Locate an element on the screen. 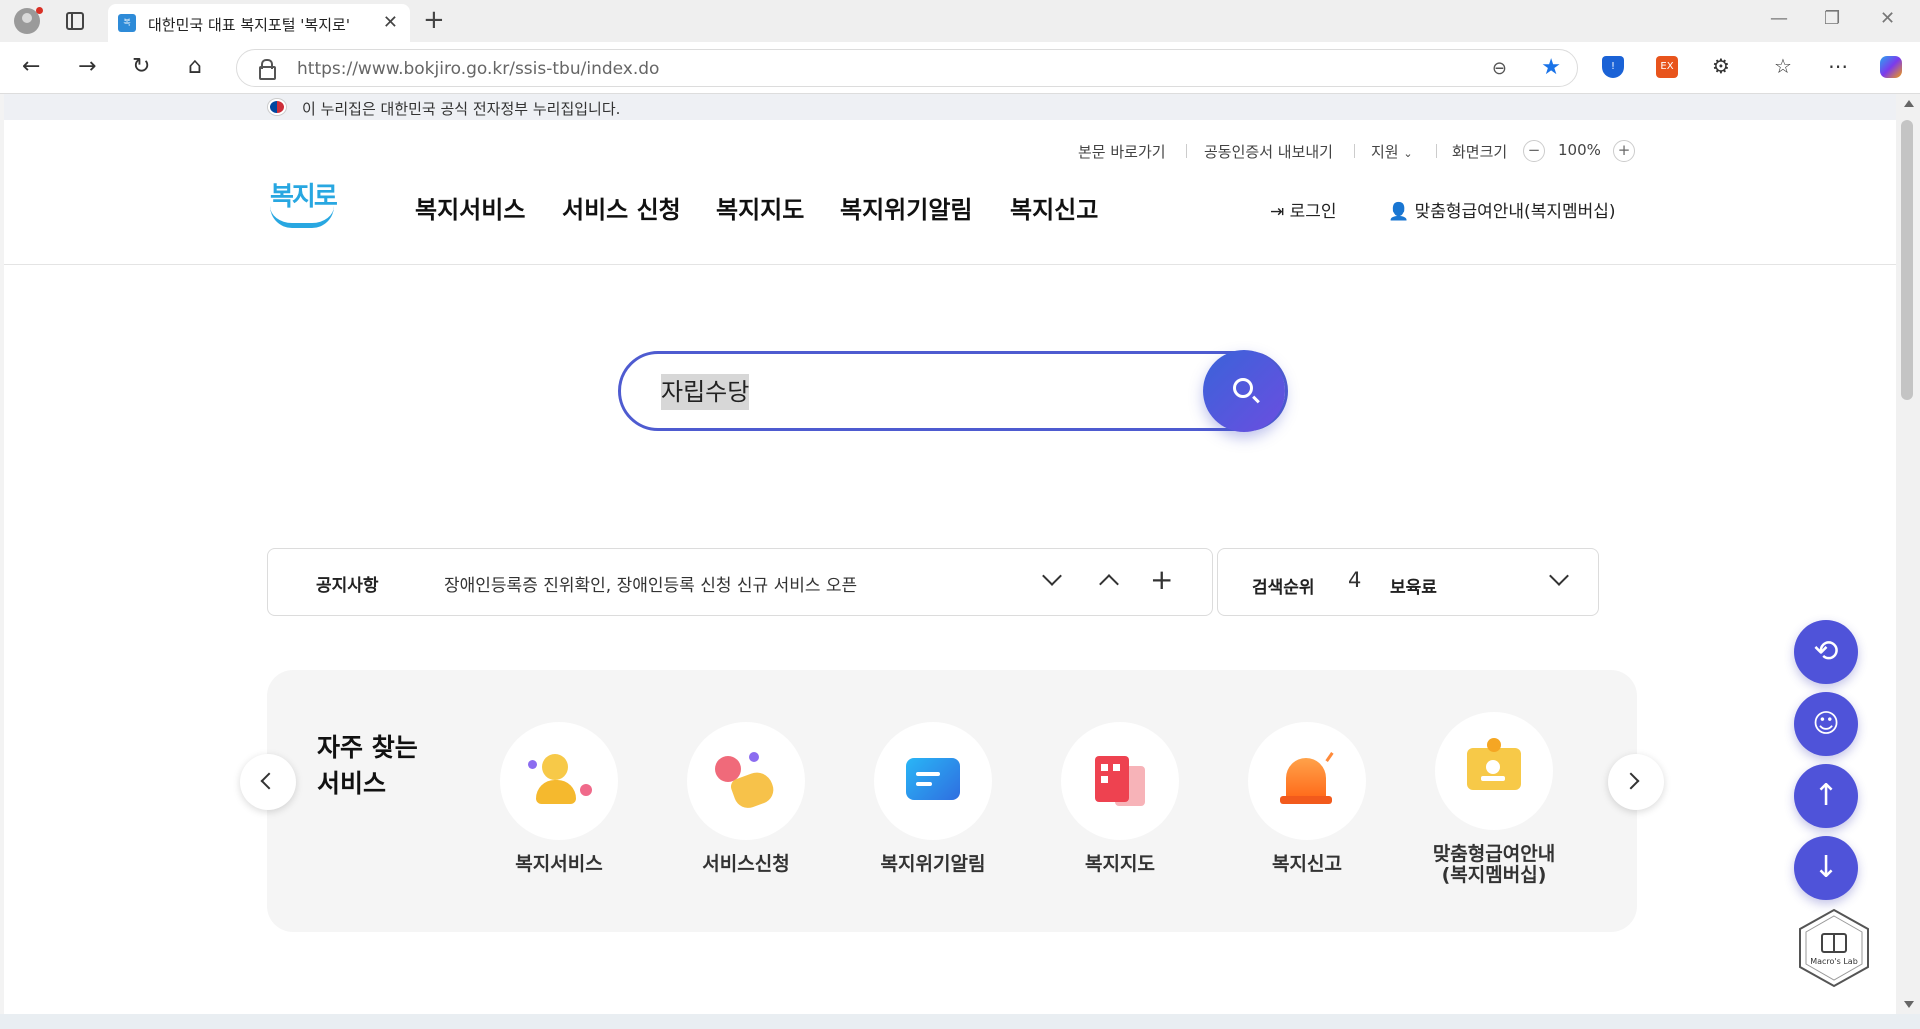  membership-link: 👤 맞춤형급여안내(복지멤버십) is located at coordinates (1502, 209).